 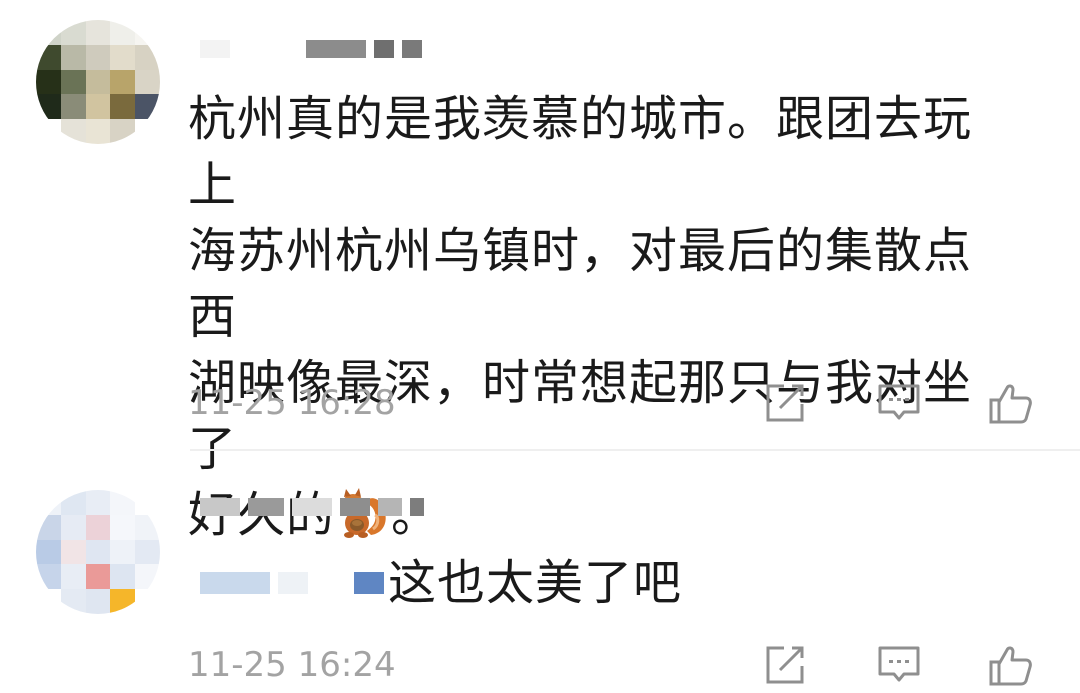 I want to click on comment-text: 这也太美了吧, so click(x=688, y=583).